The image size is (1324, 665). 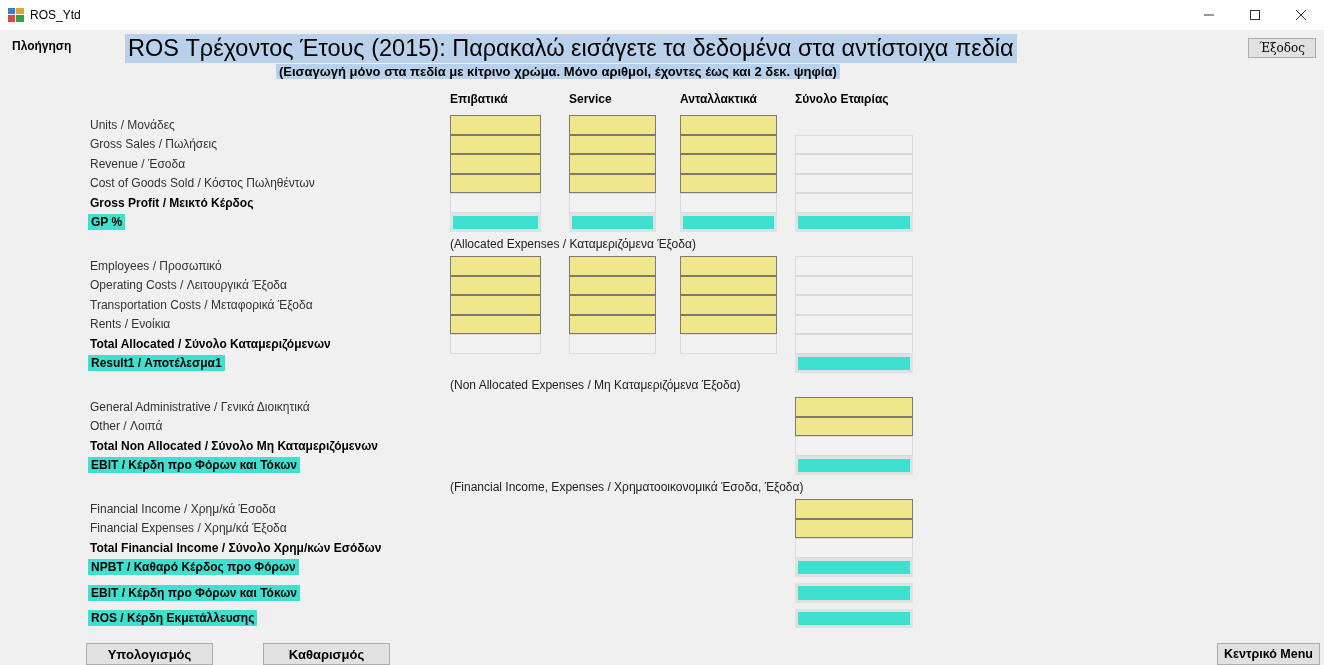 What do you see at coordinates (842, 99) in the screenshot?
I see `column-header: Σύνολο Εταιρίας` at bounding box center [842, 99].